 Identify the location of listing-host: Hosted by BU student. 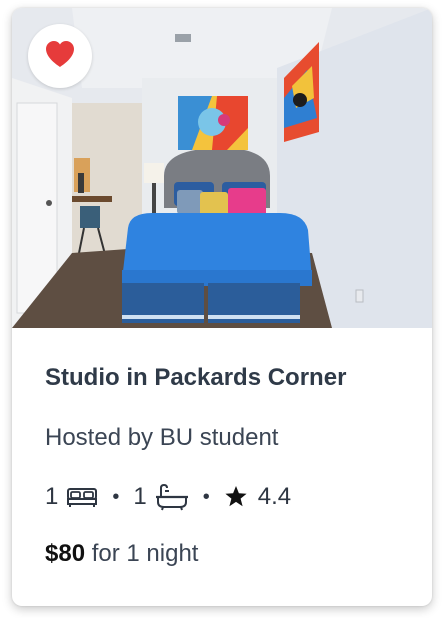
(162, 437).